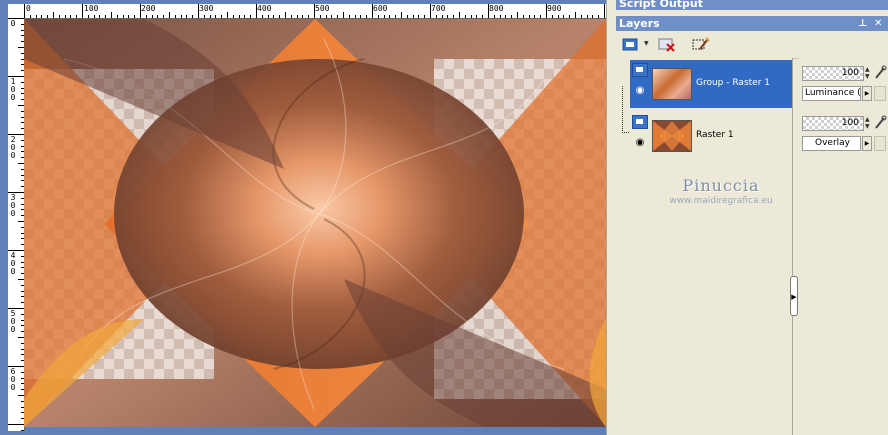 The height and width of the screenshot is (435, 888). I want to click on pin-icon: ⊥, so click(862, 23).